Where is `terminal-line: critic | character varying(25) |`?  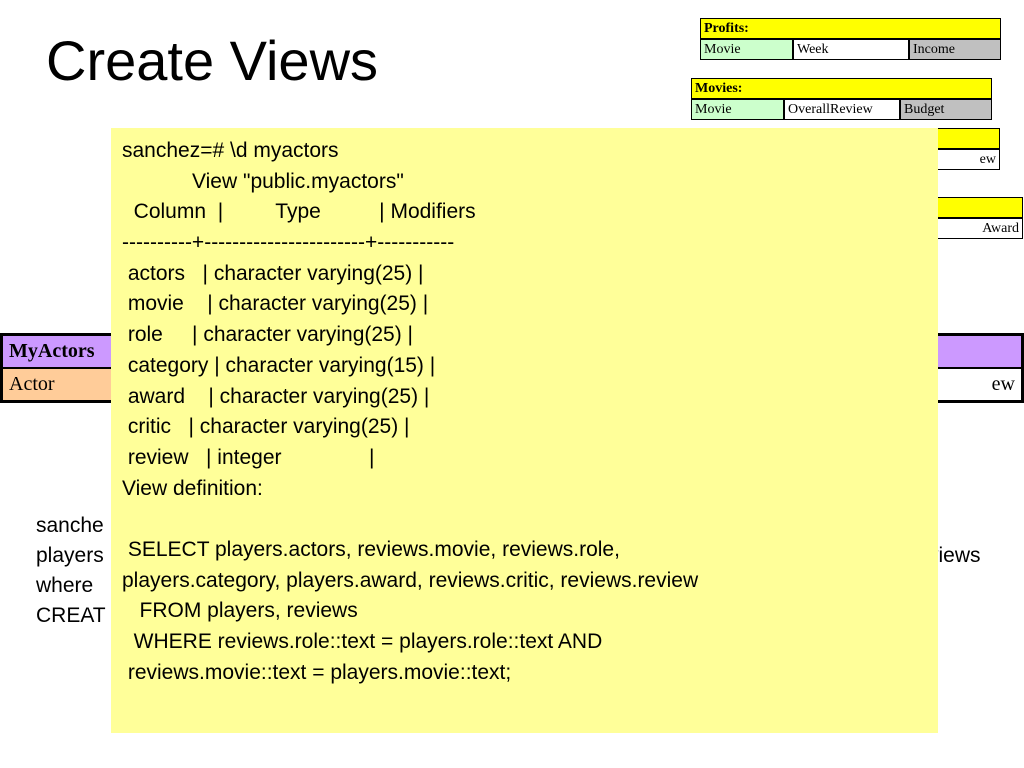 terminal-line: critic | character varying(25) | is located at coordinates (266, 427).